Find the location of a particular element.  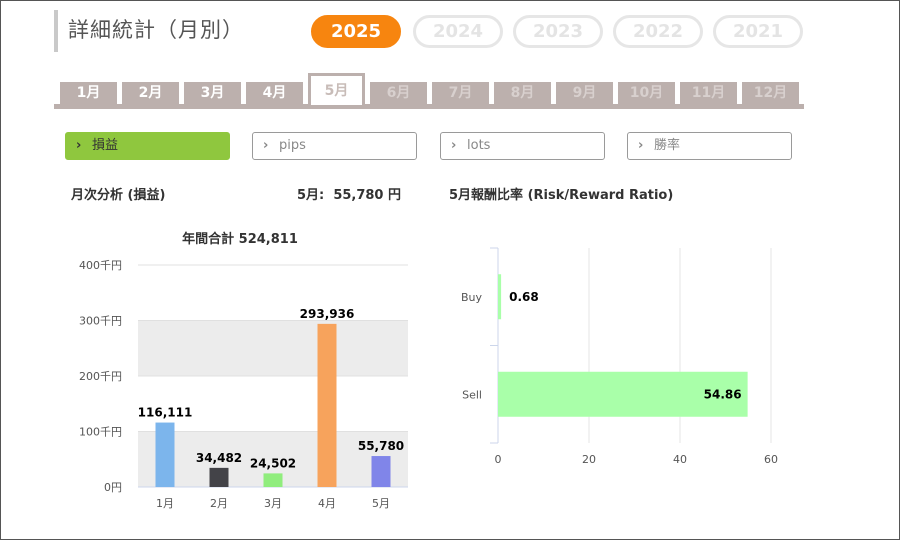

year-2025: 2025 is located at coordinates (356, 31).